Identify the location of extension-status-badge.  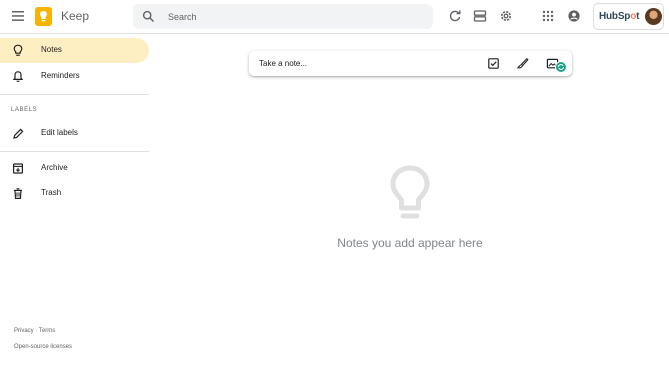
(561, 67).